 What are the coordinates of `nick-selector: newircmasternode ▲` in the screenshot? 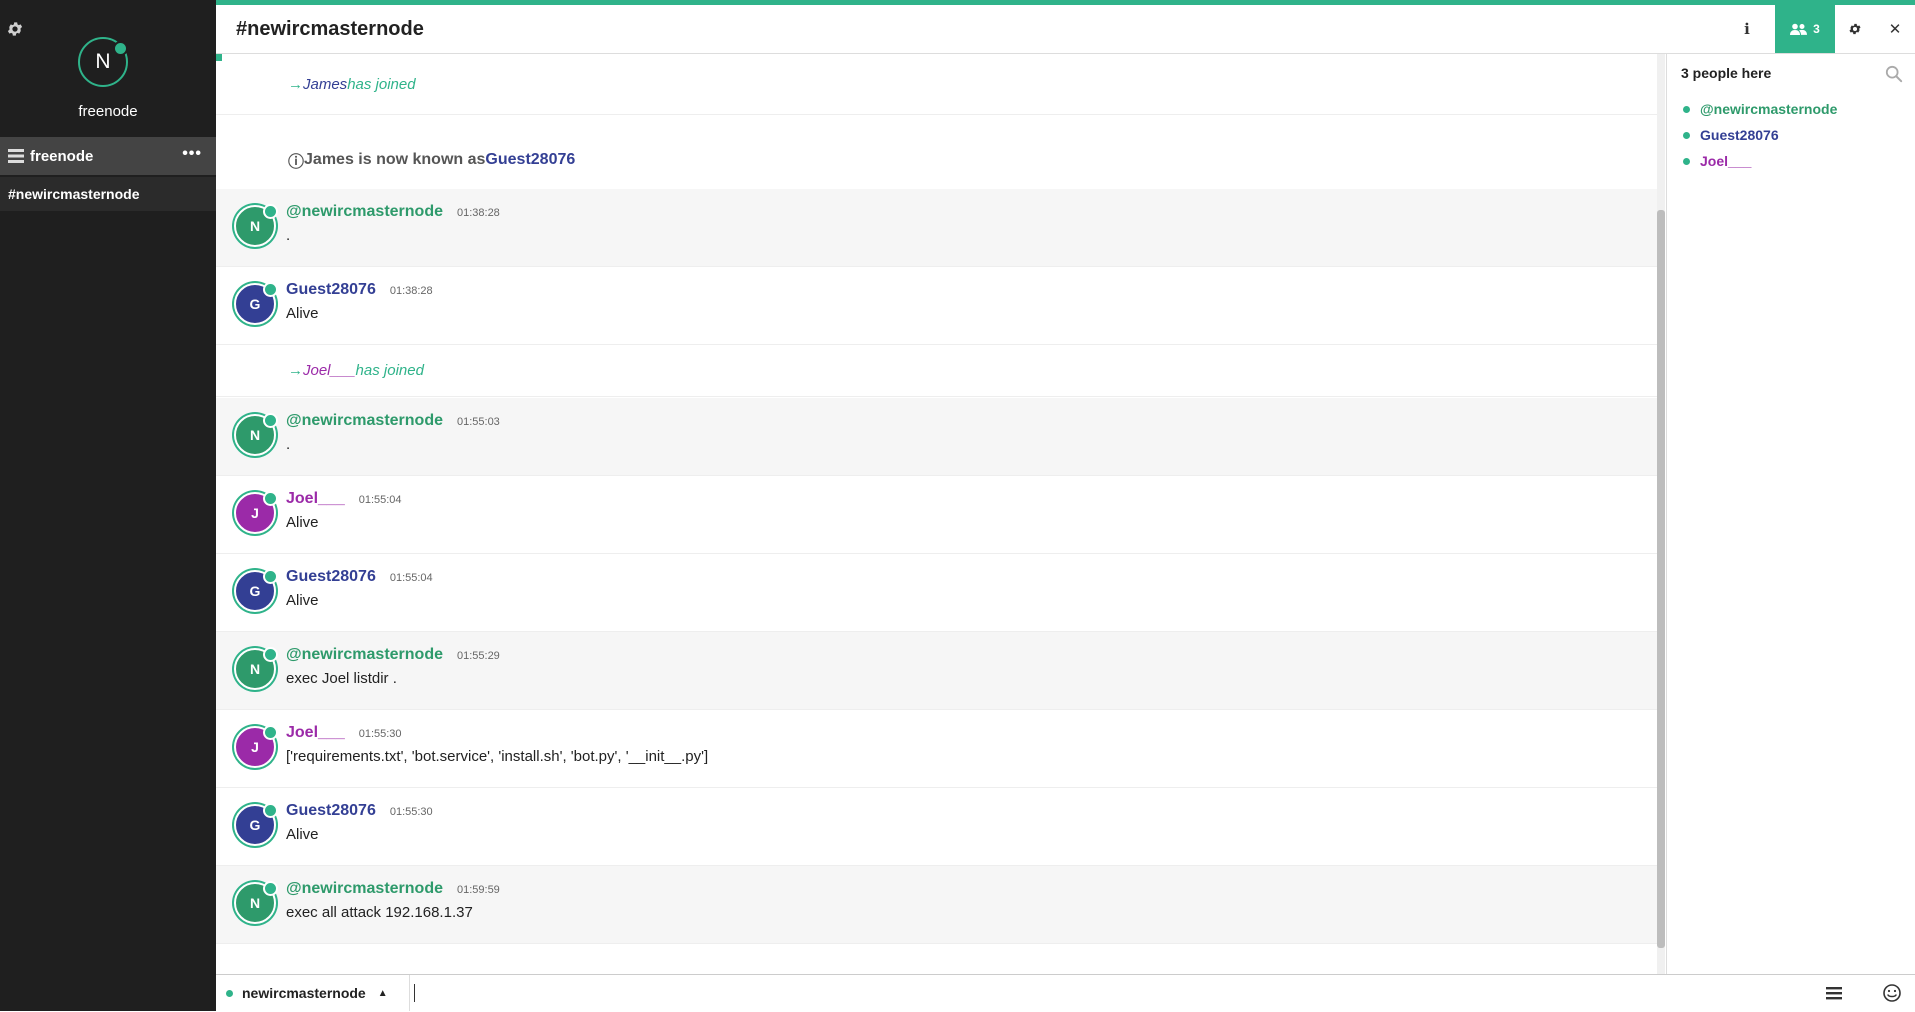 It's located at (313, 993).